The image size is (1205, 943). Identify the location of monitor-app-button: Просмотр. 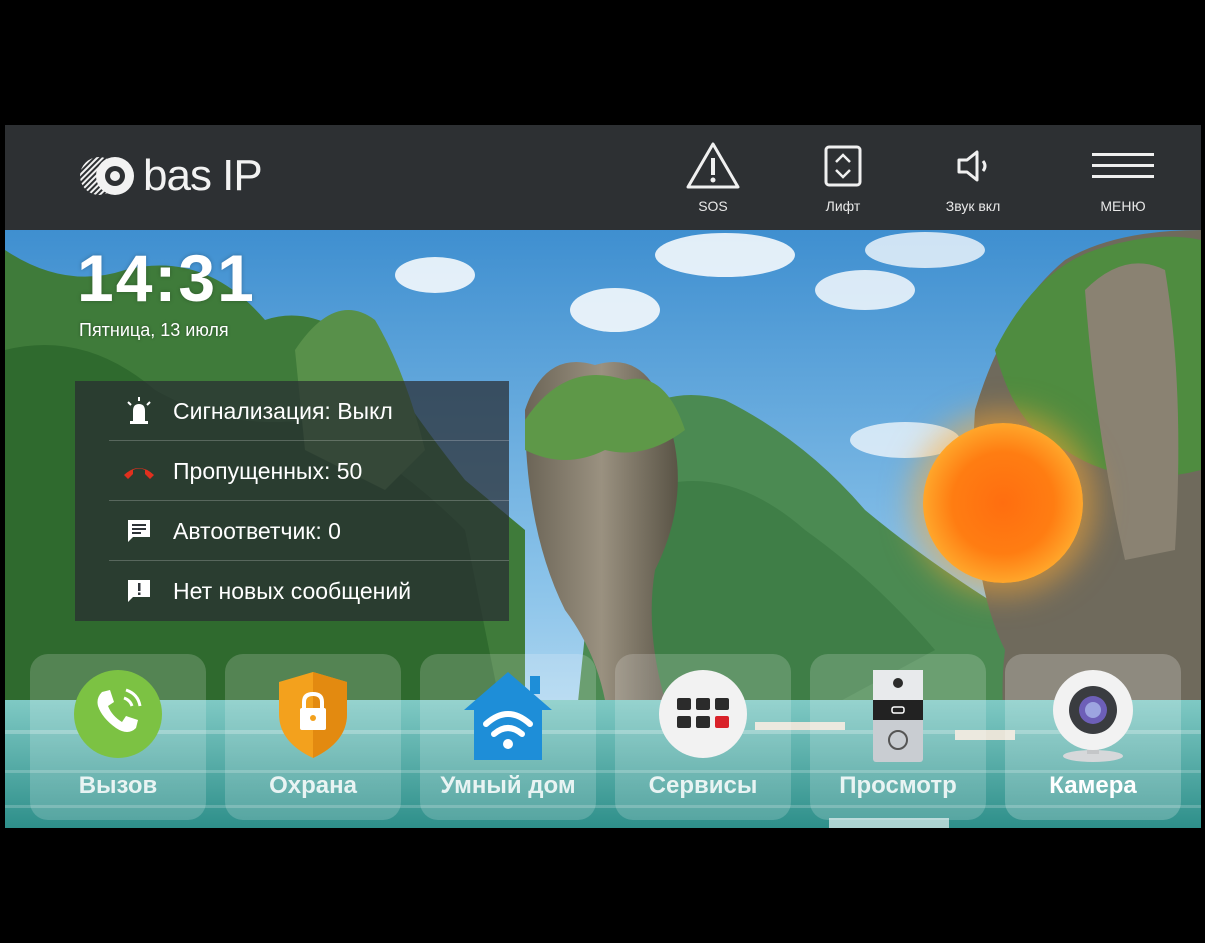
(898, 737).